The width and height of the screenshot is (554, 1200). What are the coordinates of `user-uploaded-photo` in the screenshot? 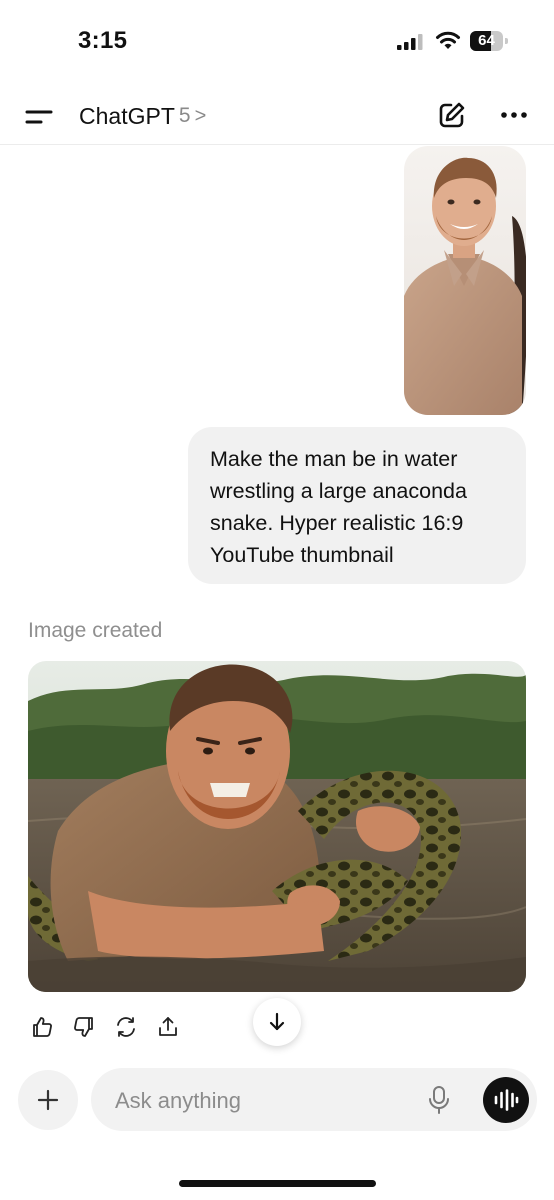 It's located at (465, 280).